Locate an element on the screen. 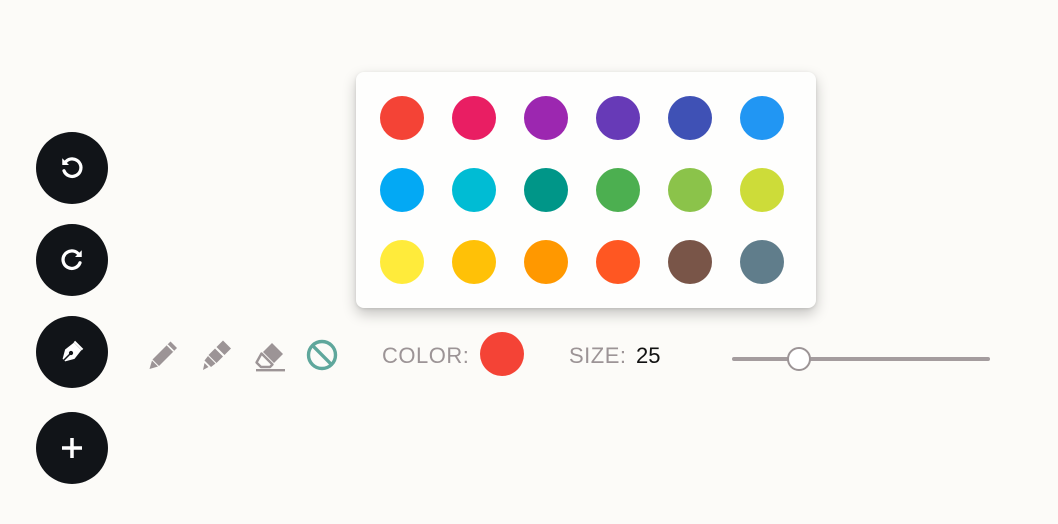 This screenshot has height=524, width=1058. size-slider-track is located at coordinates (861, 359).